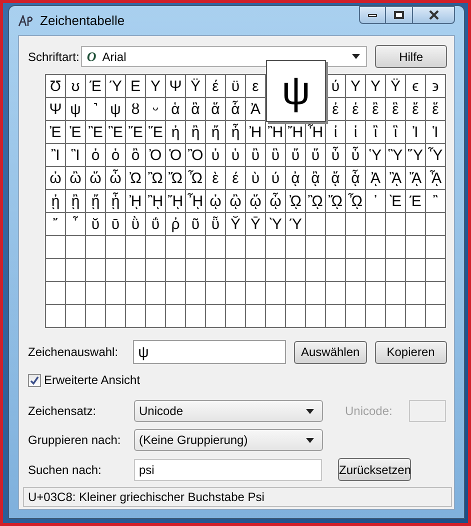 The width and height of the screenshot is (471, 526). What do you see at coordinates (115, 224) in the screenshot?
I see `character-cell: ῡ` at bounding box center [115, 224].